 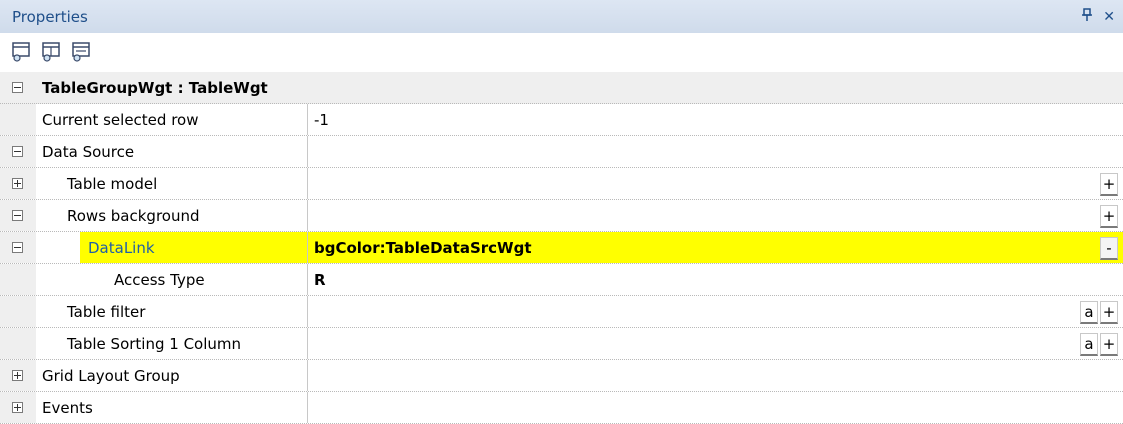 I want to click on property-value: bgColor:TableDataSrcWgt, so click(x=715, y=247).